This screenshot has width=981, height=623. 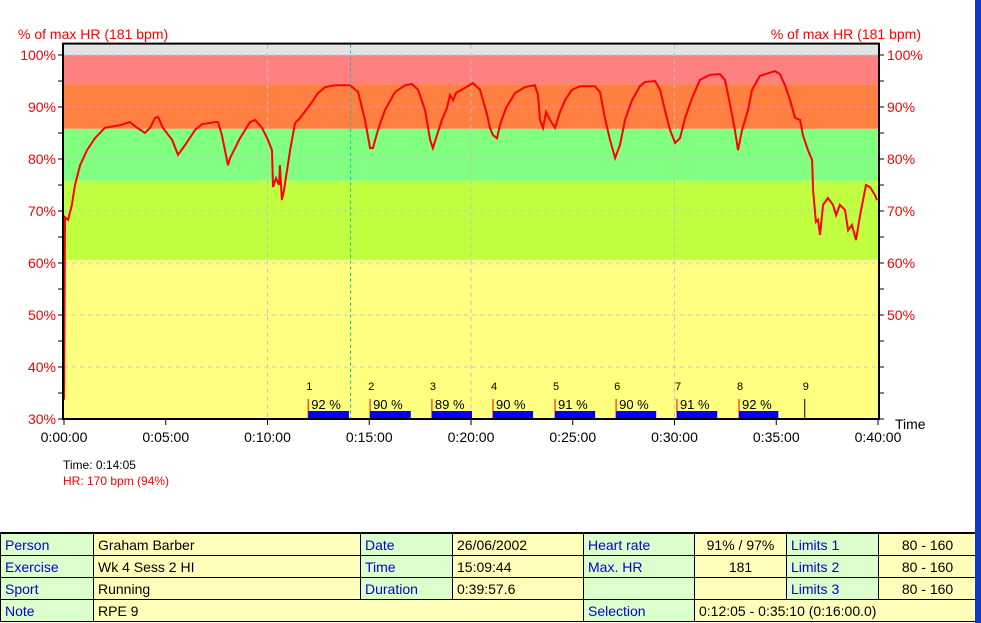 What do you see at coordinates (42, 367) in the screenshot?
I see `y-tick-label-left: 40%` at bounding box center [42, 367].